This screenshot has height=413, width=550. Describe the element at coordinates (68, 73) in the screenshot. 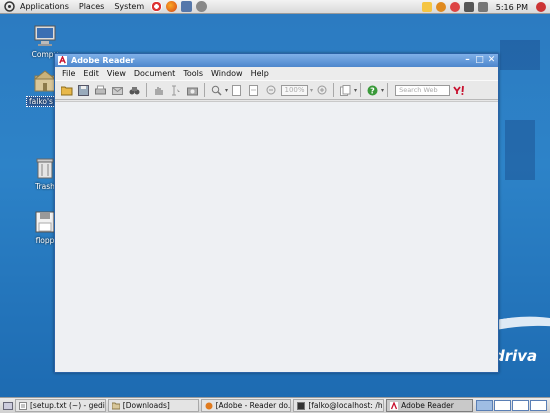

I see `menu-file: File` at that location.